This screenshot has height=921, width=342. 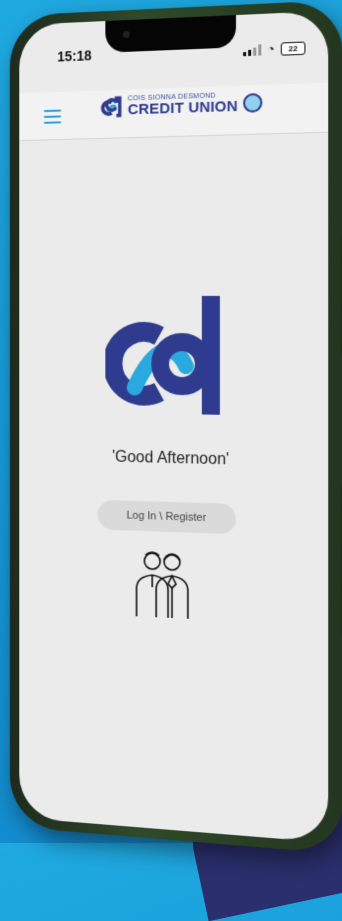 What do you see at coordinates (171, 34) in the screenshot?
I see `camera-notch` at bounding box center [171, 34].